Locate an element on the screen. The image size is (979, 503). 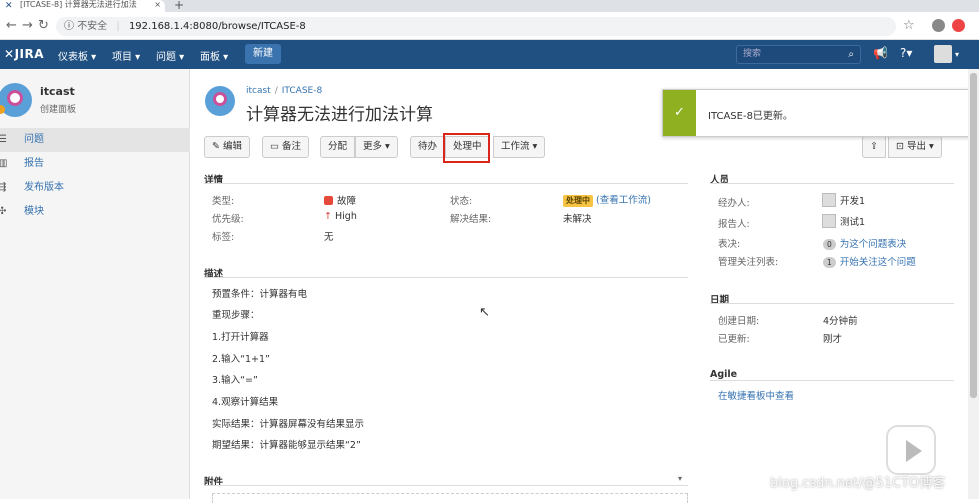
dates-divider is located at coordinates (832, 303).